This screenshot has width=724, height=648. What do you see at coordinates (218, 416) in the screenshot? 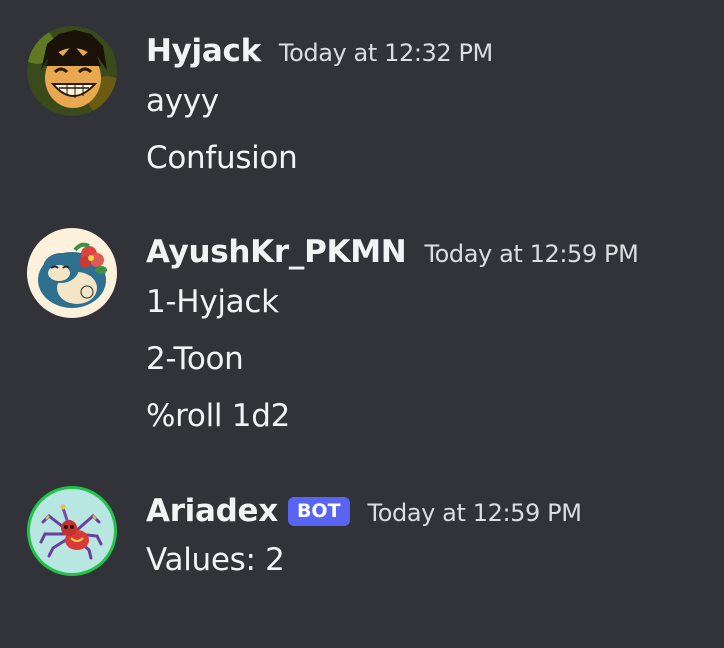
I see `message-text: %roll 1d2` at bounding box center [218, 416].